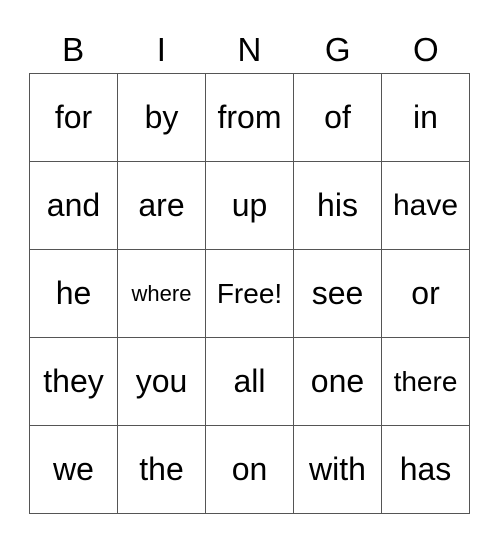 The width and height of the screenshot is (500, 544). I want to click on bingo-cell: he, so click(74, 294).